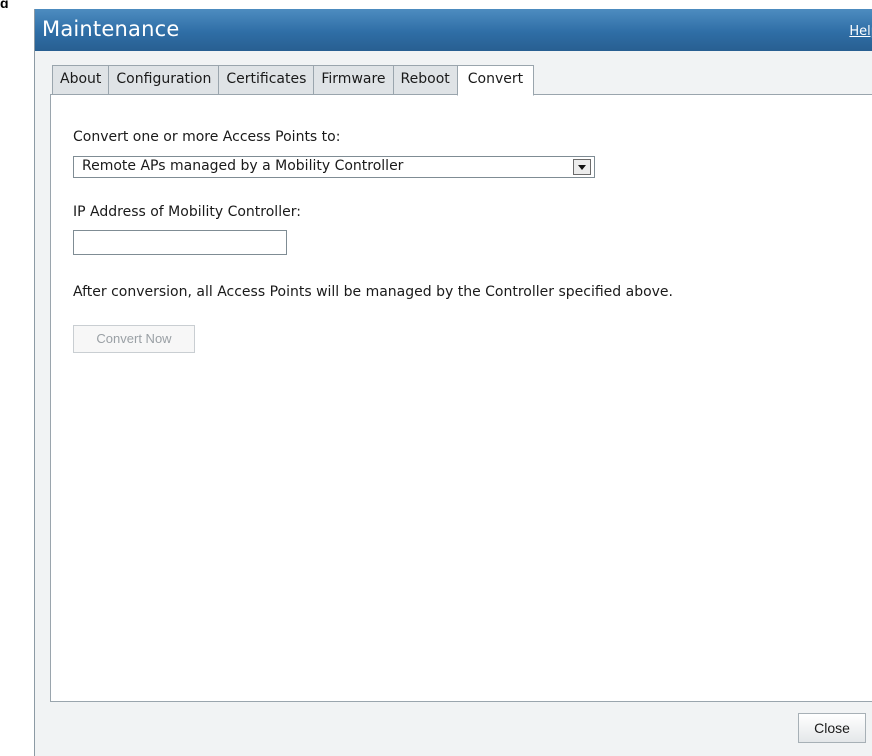  Describe the element at coordinates (353, 80) in the screenshot. I see `tab-firmware: Firmware` at that location.